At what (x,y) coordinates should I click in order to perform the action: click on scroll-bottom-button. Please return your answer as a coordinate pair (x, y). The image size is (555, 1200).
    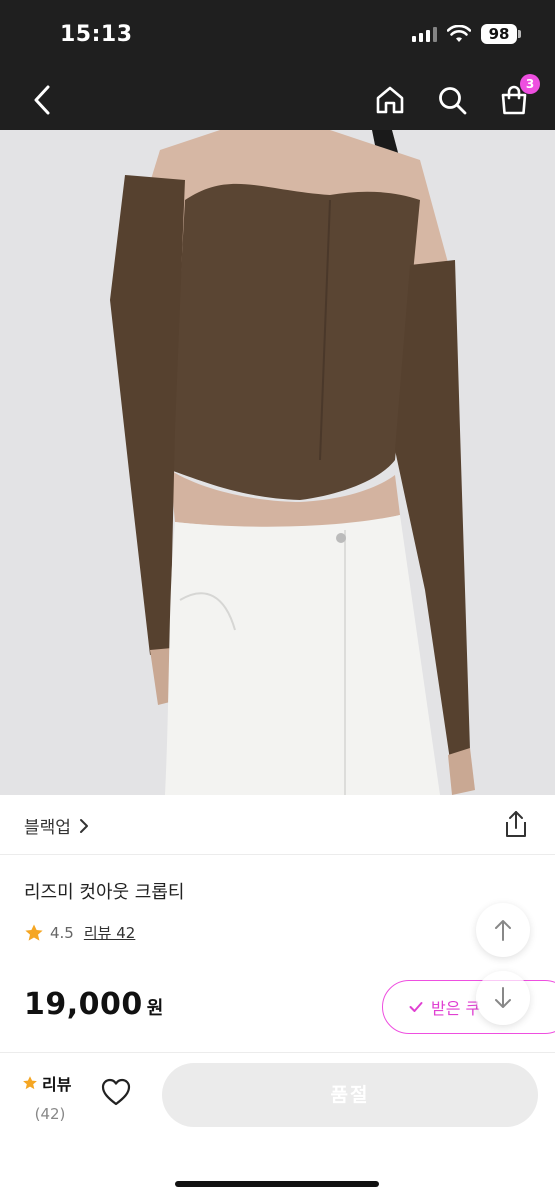
    Looking at the image, I should click on (503, 998).